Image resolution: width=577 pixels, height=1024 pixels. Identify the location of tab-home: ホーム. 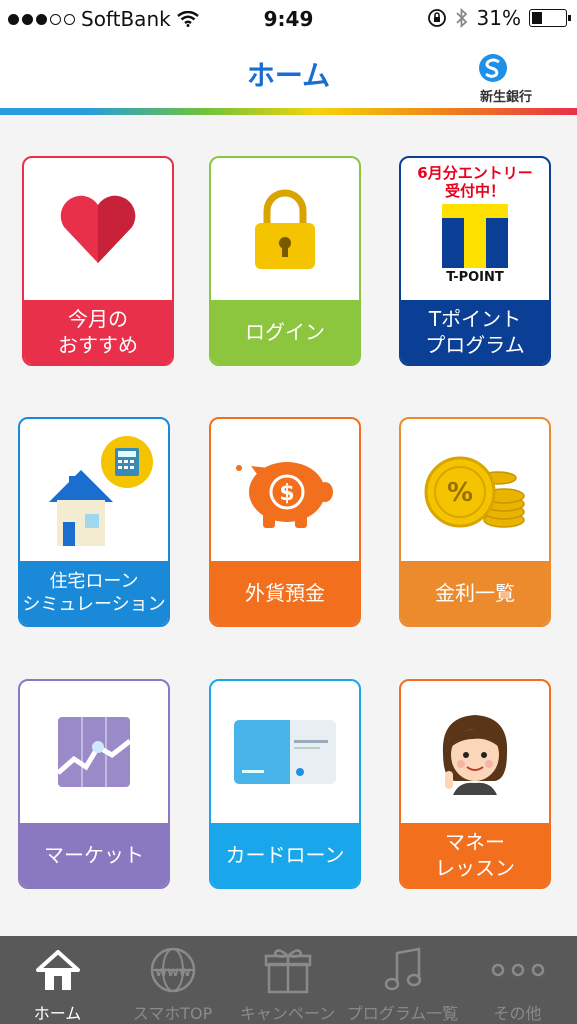
(57, 980).